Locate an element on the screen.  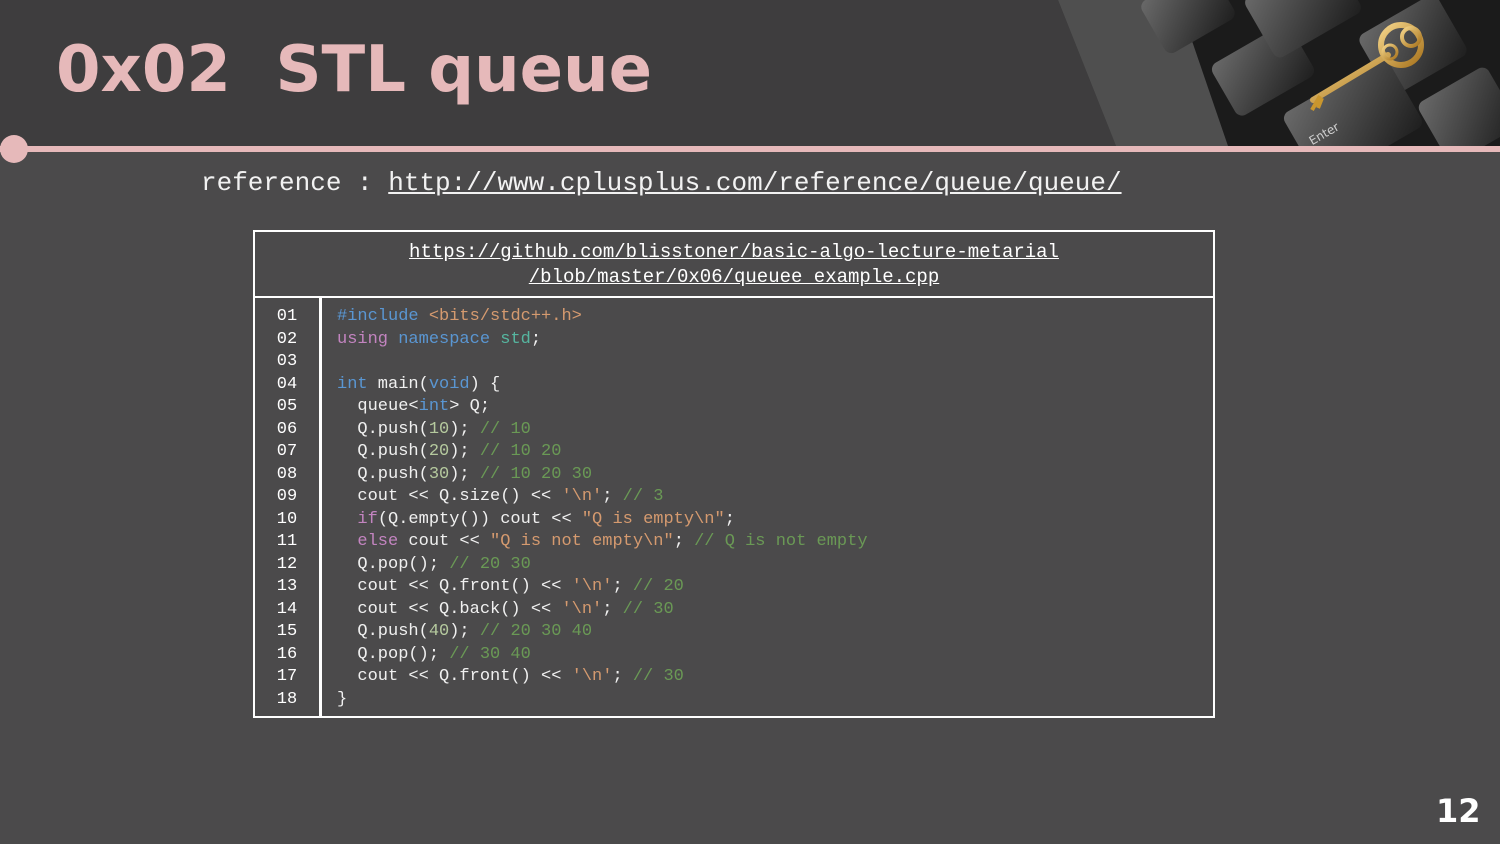
code-token: using is located at coordinates (363, 339).